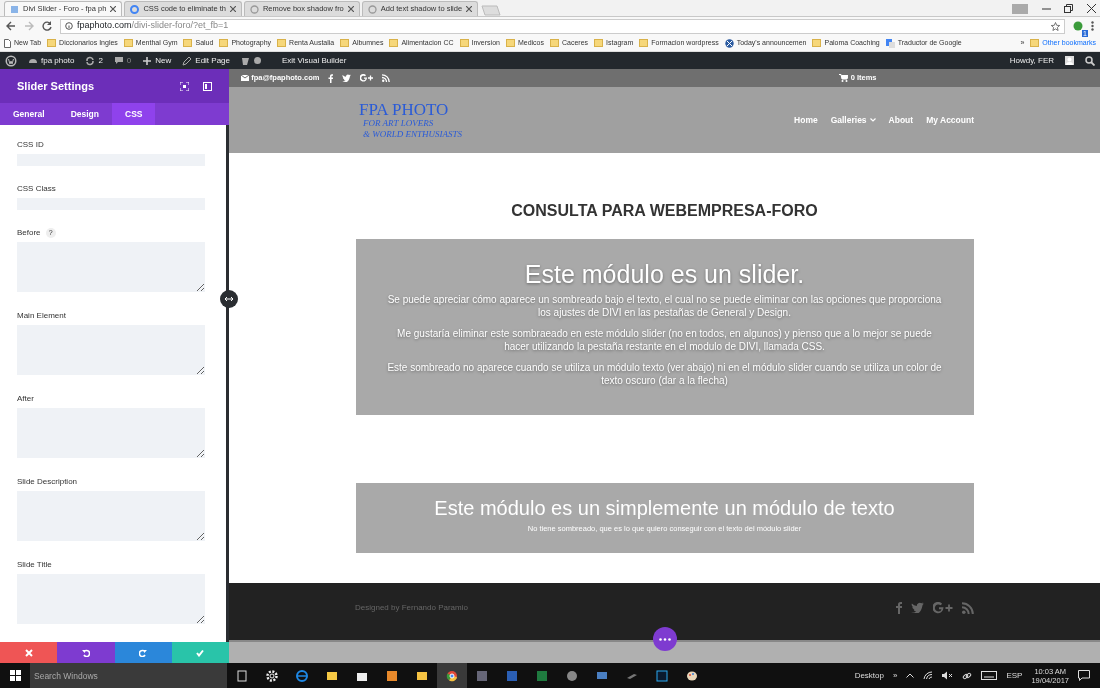 This screenshot has height=688, width=1100. What do you see at coordinates (869, 675) in the screenshot?
I see `toolbar-label: Desktop` at bounding box center [869, 675].